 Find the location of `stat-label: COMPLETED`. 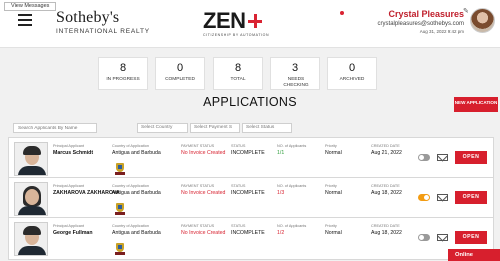

stat-label: COMPLETED is located at coordinates (180, 79).